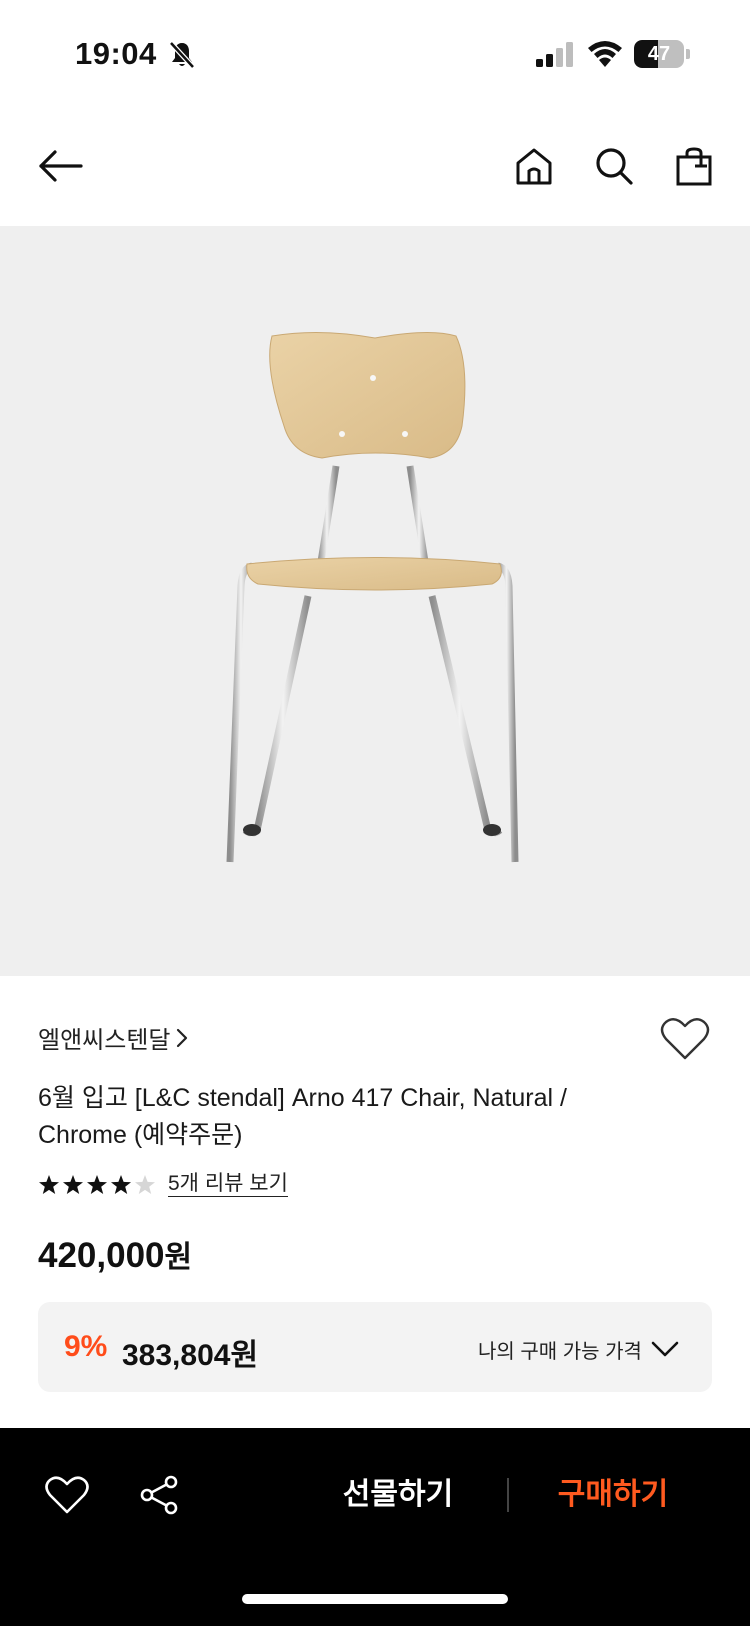 The height and width of the screenshot is (1626, 750). I want to click on chevron-down-icon, so click(665, 1349).